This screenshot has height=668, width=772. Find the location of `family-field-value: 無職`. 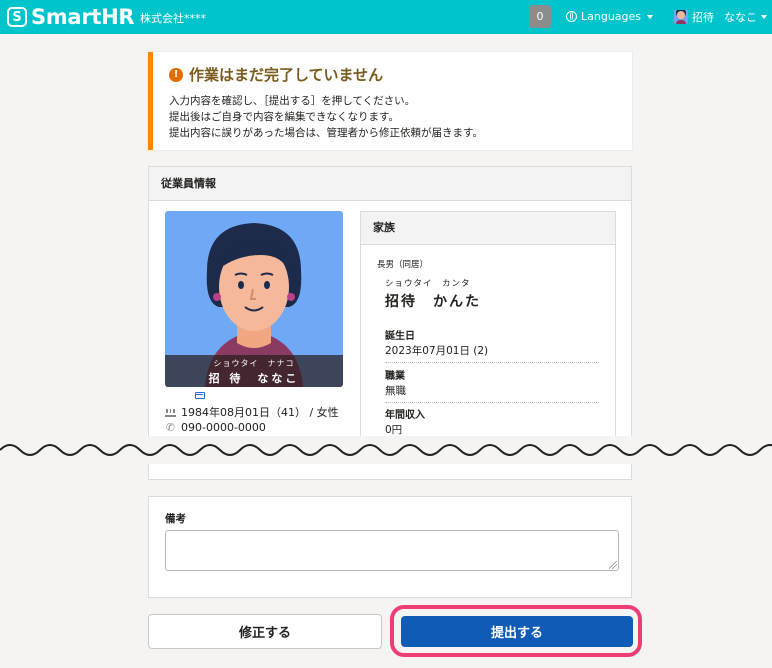

family-field-value: 無職 is located at coordinates (492, 393).